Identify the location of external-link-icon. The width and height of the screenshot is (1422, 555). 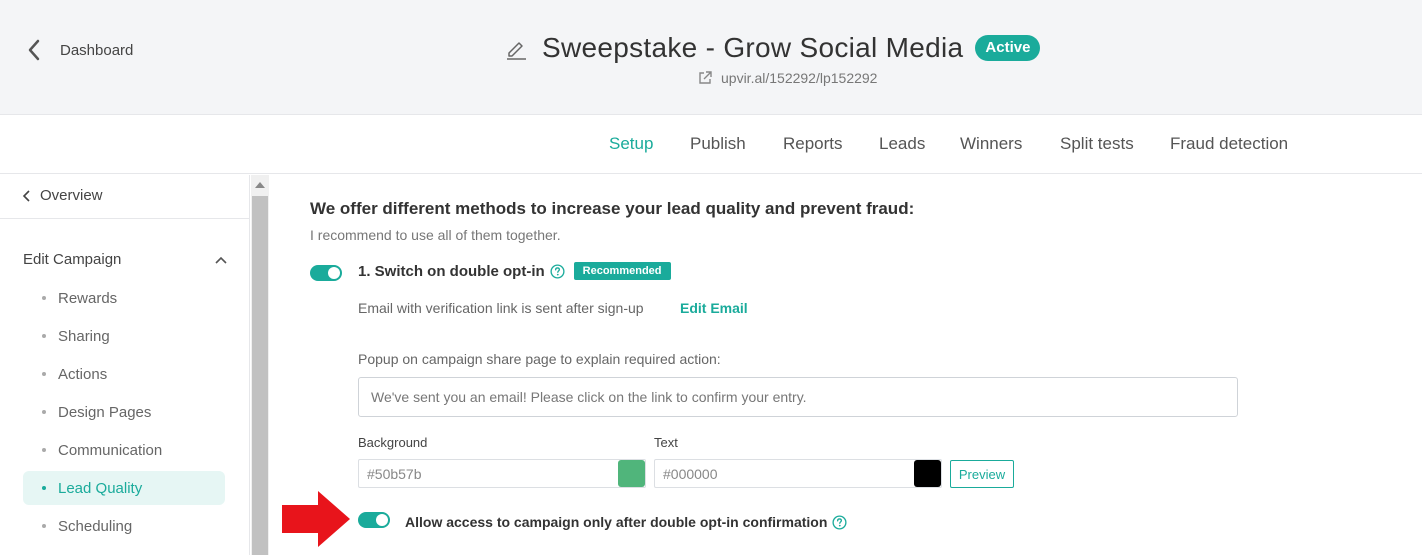
(705, 77).